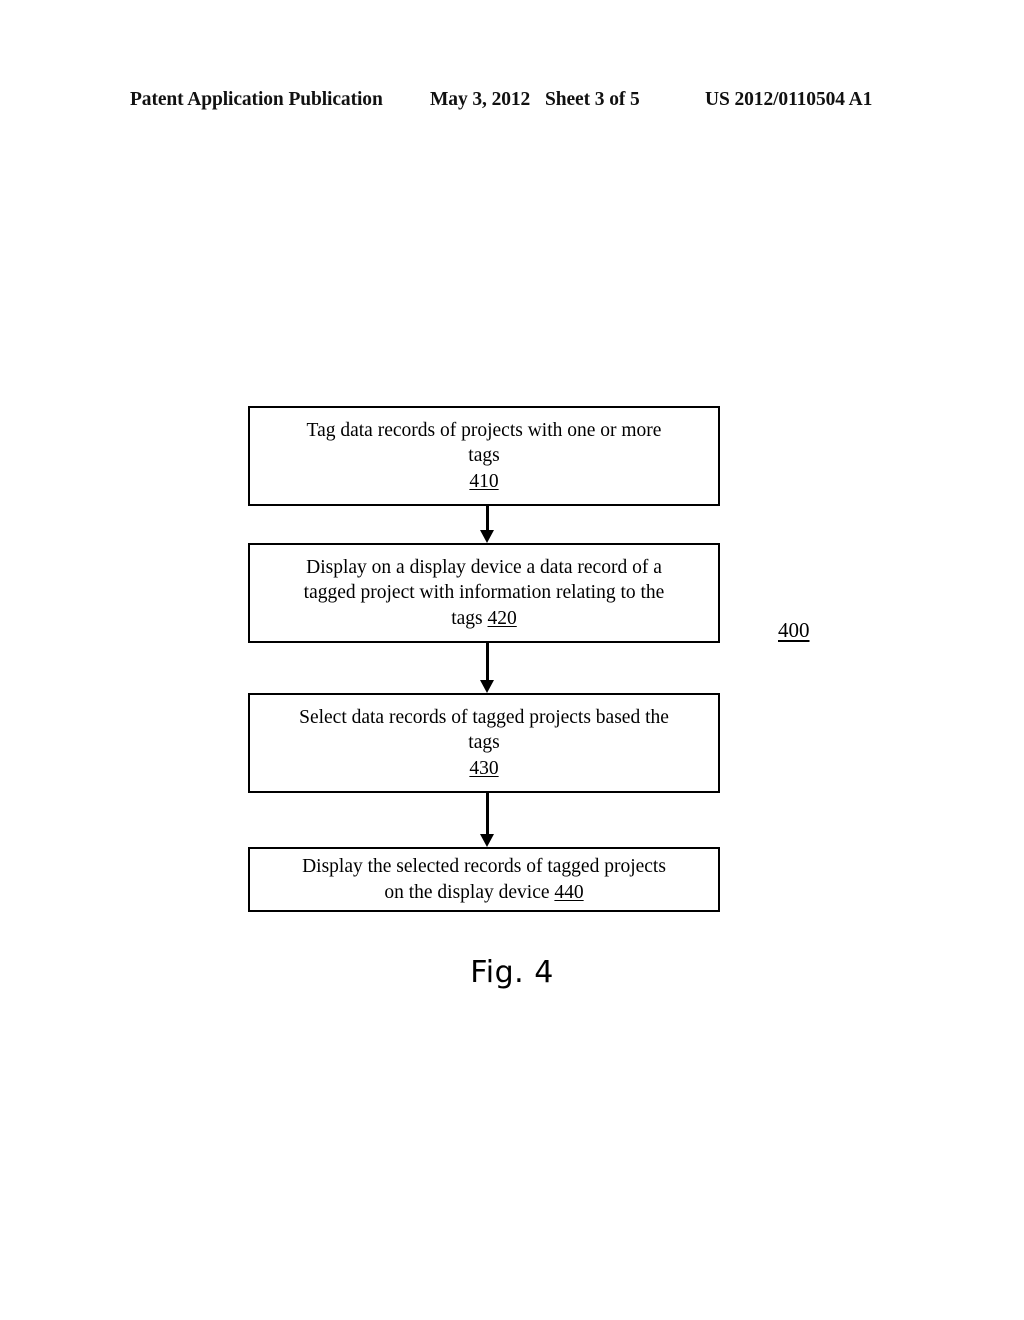 This screenshot has width=1024, height=1320. I want to click on flowchart-step-420-number: 420, so click(502, 618).